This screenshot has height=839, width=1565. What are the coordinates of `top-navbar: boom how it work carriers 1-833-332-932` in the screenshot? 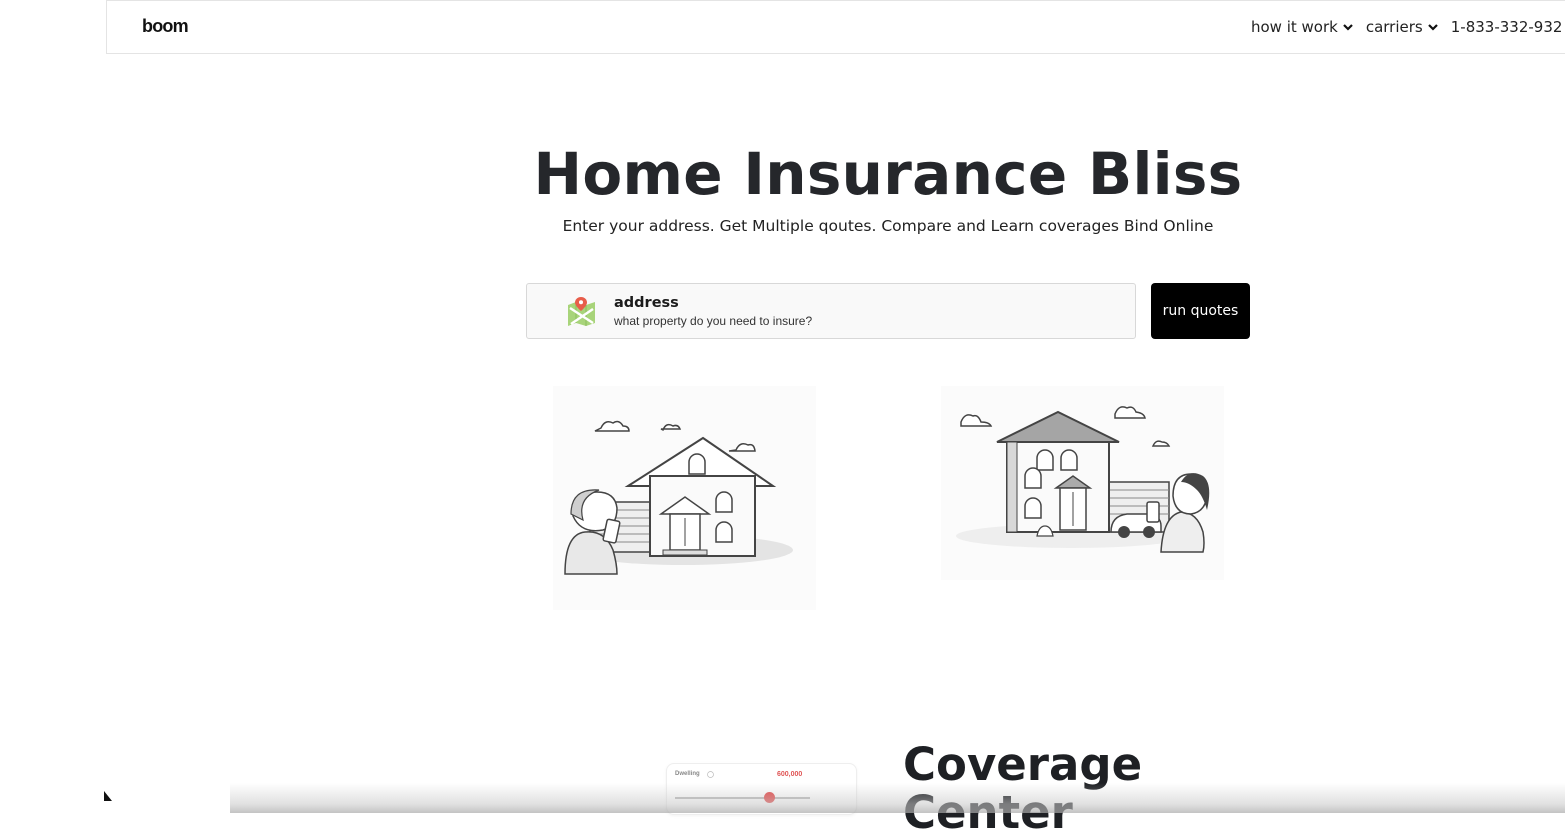 It's located at (835, 27).